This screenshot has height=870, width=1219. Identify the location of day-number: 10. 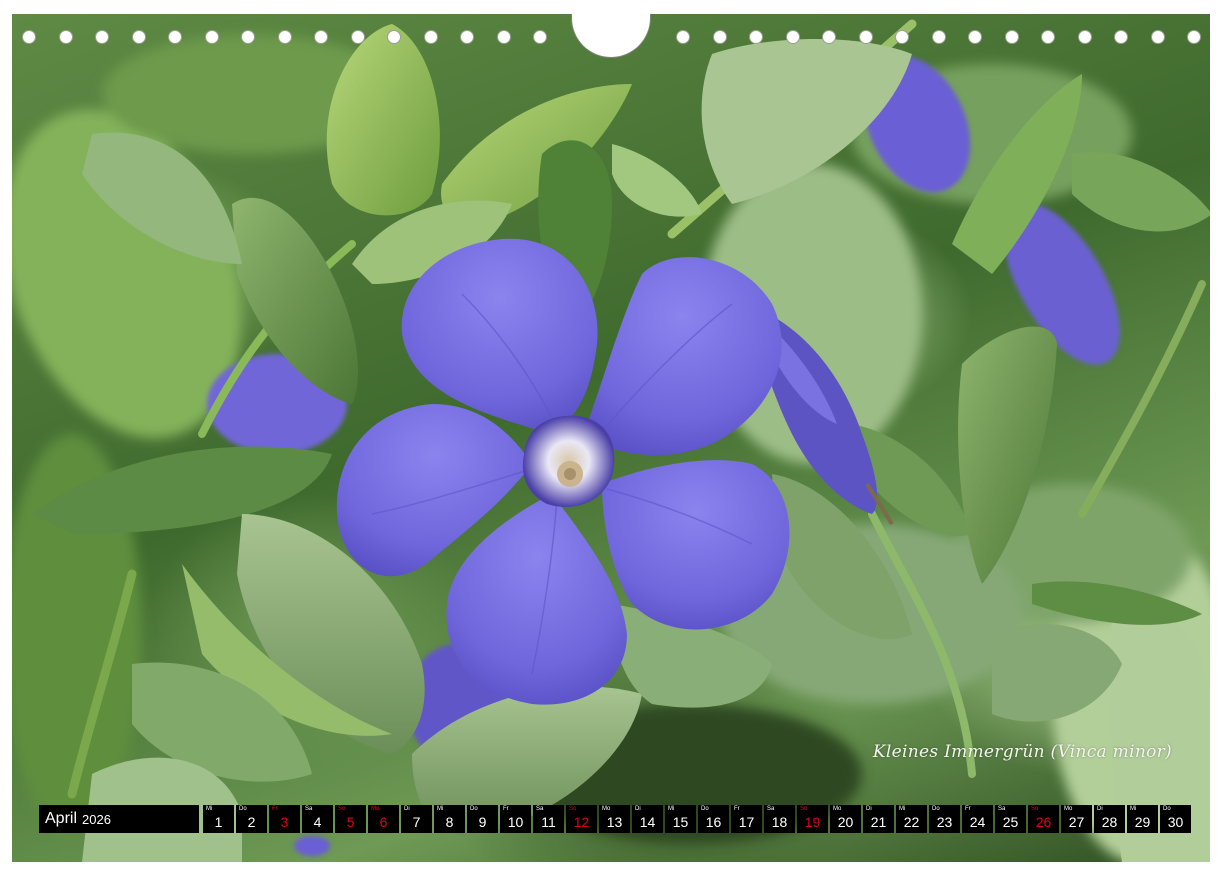
(515, 822).